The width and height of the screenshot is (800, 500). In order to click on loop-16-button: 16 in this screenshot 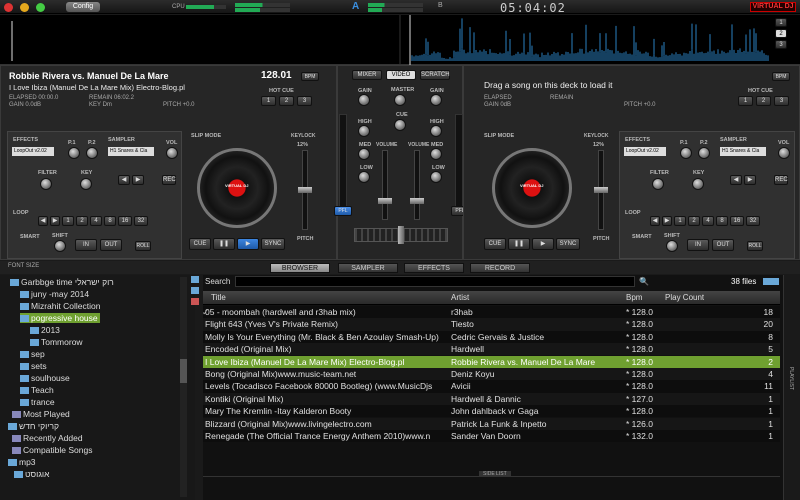, I will do `click(737, 221)`.